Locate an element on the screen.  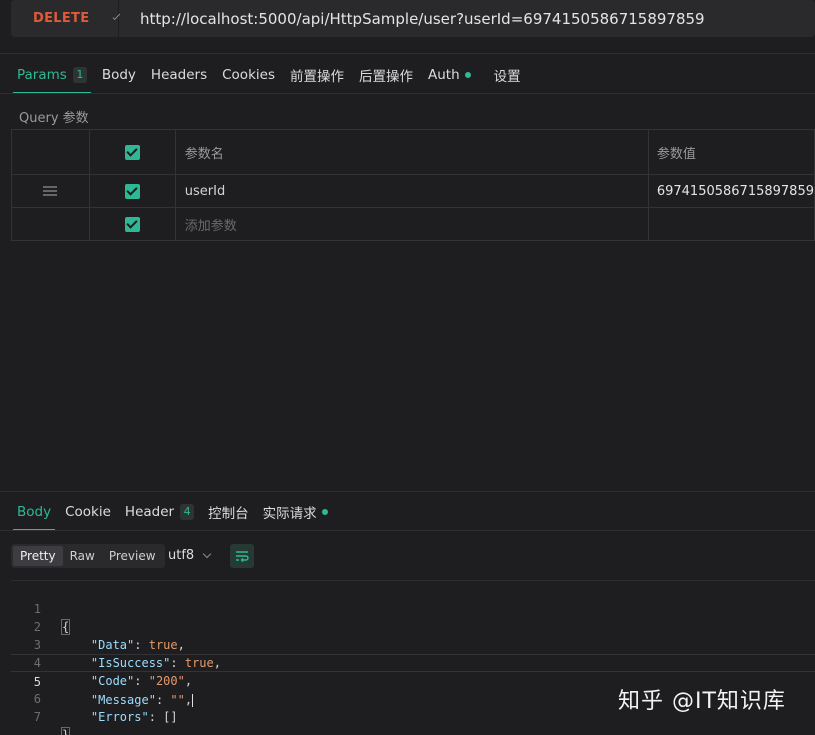
tab-label: Cookies is located at coordinates (248, 75).